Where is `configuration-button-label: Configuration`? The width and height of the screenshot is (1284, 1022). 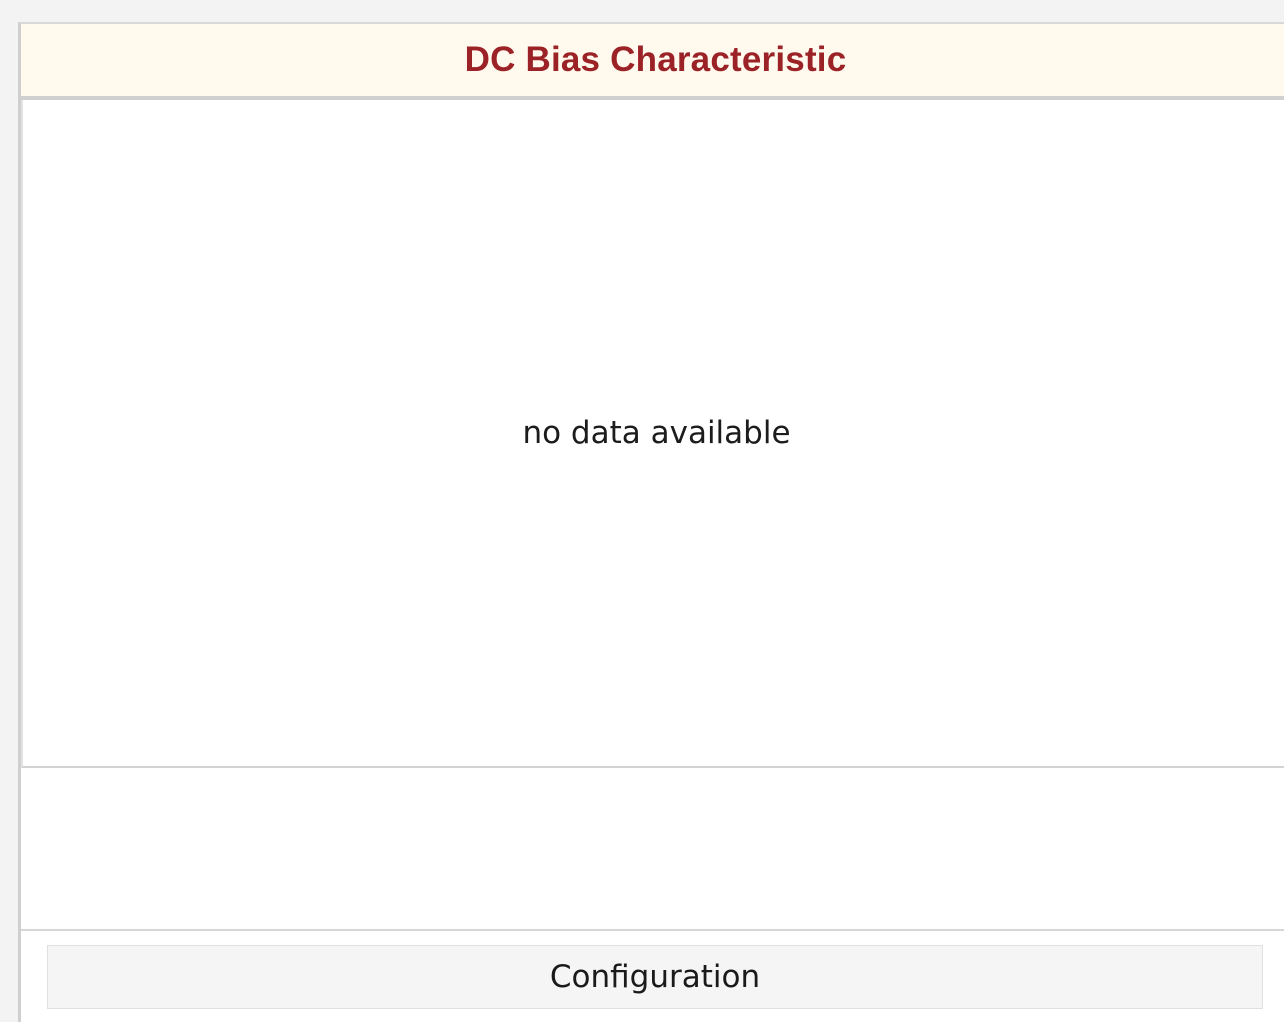 configuration-button-label: Configuration is located at coordinates (655, 977).